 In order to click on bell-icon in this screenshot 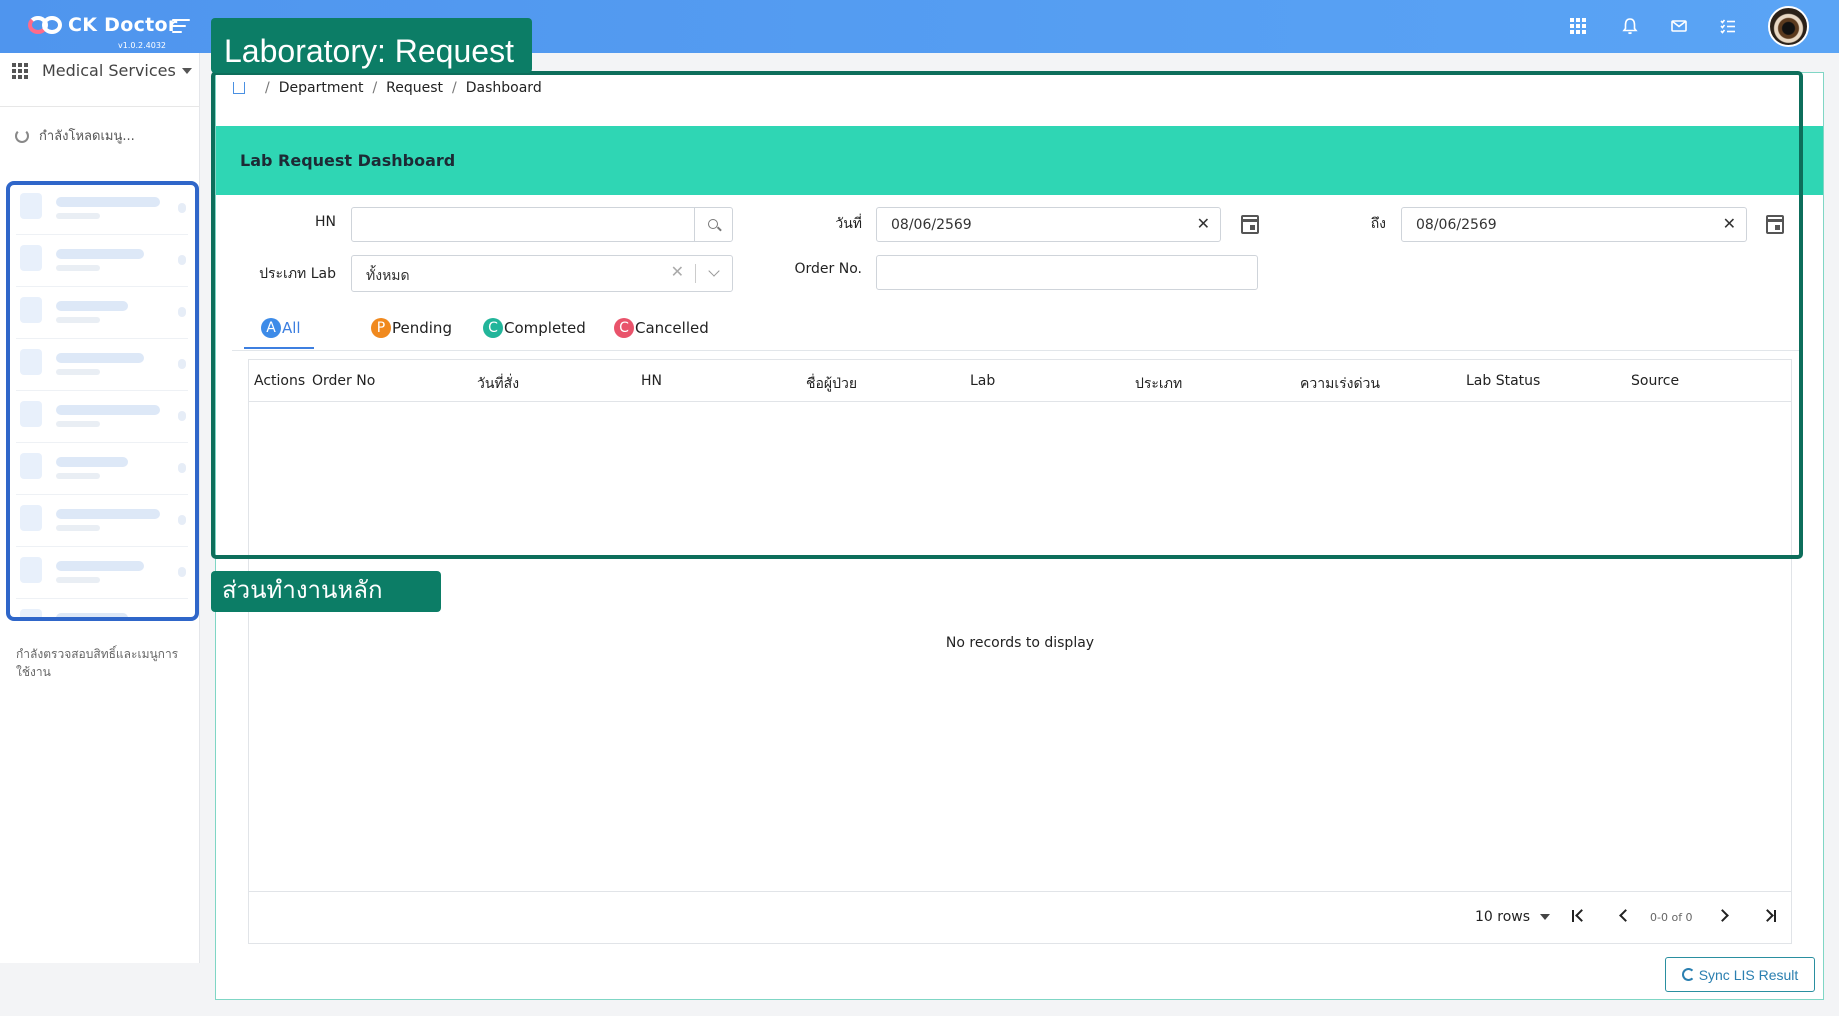, I will do `click(1630, 26)`.